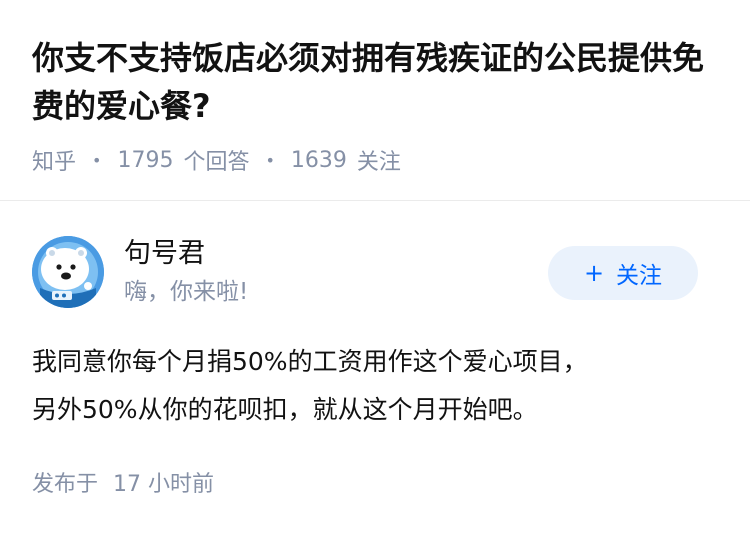 The width and height of the screenshot is (750, 538). Describe the element at coordinates (54, 160) in the screenshot. I see `source-label: 知乎` at that location.